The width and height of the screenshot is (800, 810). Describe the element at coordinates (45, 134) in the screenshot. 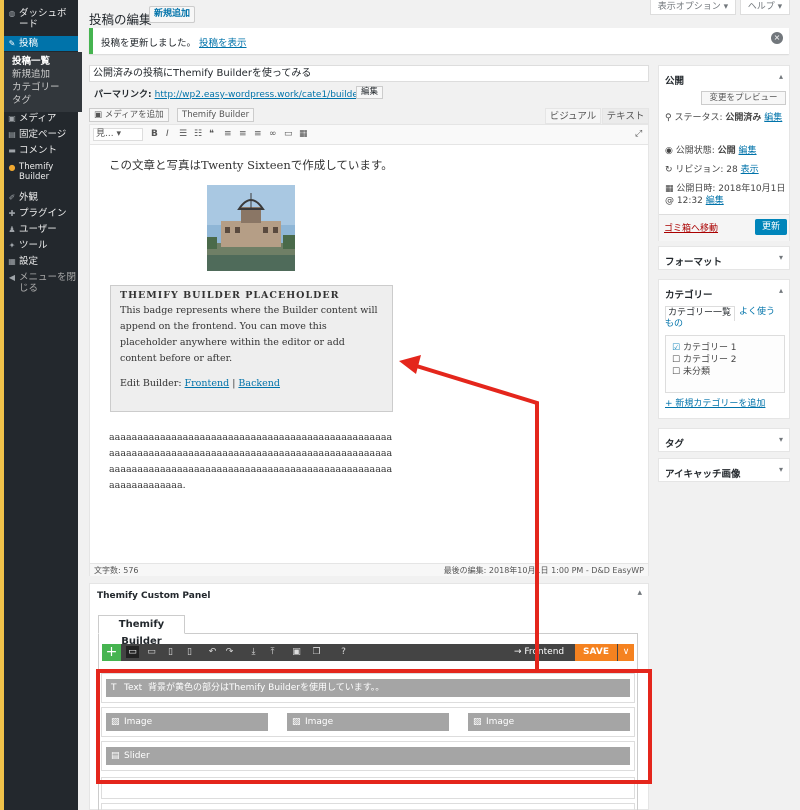

I see `menu-pages: ▤ 固定ページ` at that location.